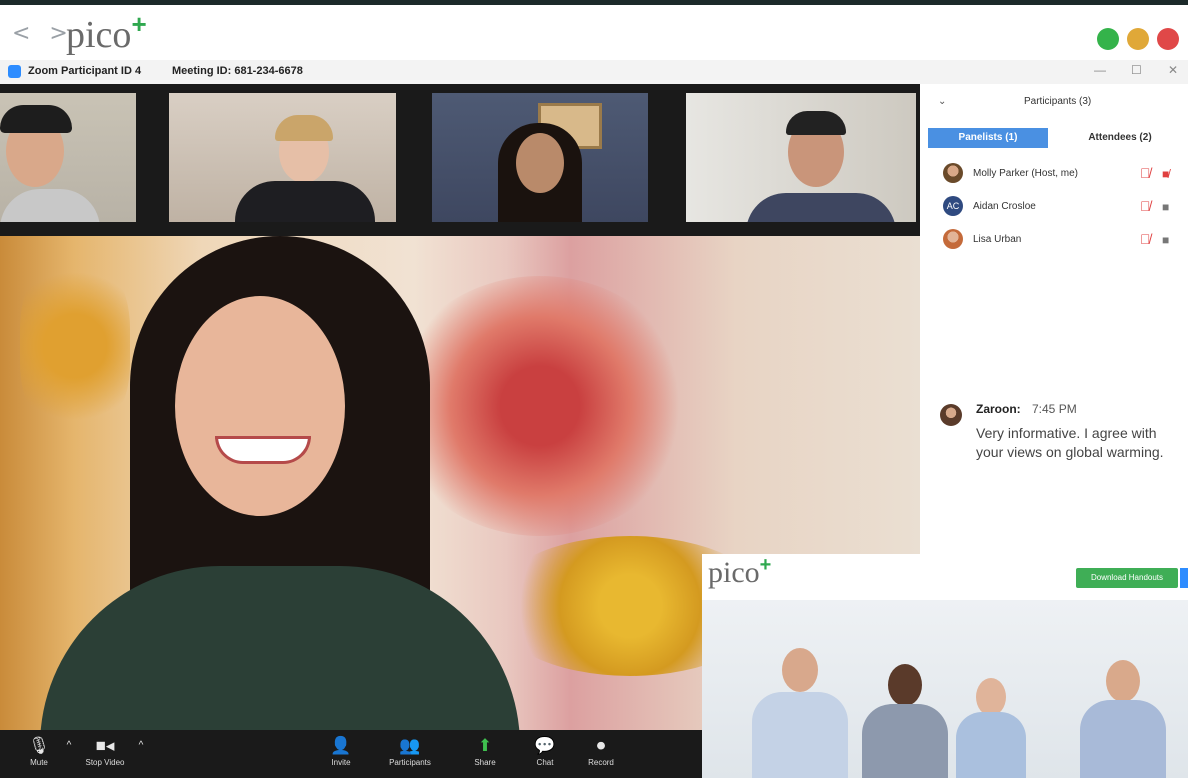  Describe the element at coordinates (1136, 70) in the screenshot. I see `maximize-button: ☐` at that location.